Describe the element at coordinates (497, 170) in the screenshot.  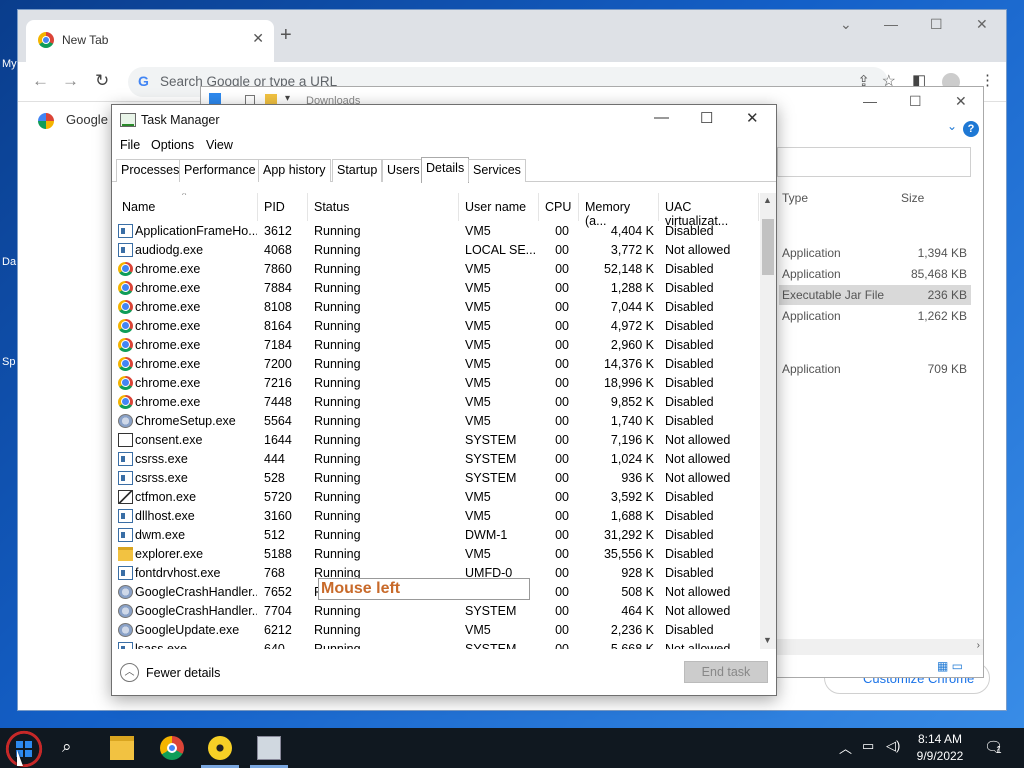
I see `tab-services: Services` at that location.